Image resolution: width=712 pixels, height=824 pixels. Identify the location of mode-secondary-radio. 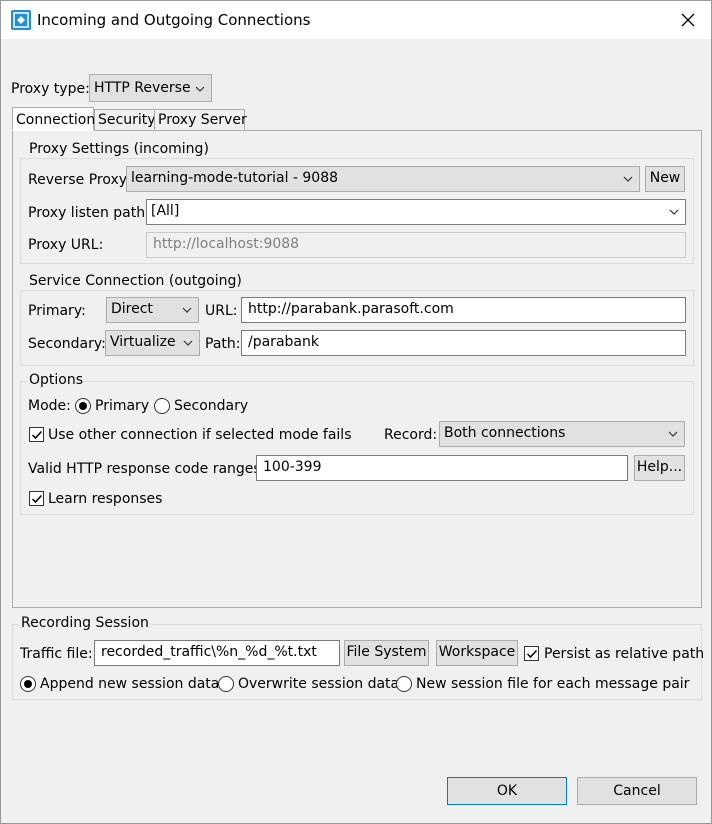
(162, 406).